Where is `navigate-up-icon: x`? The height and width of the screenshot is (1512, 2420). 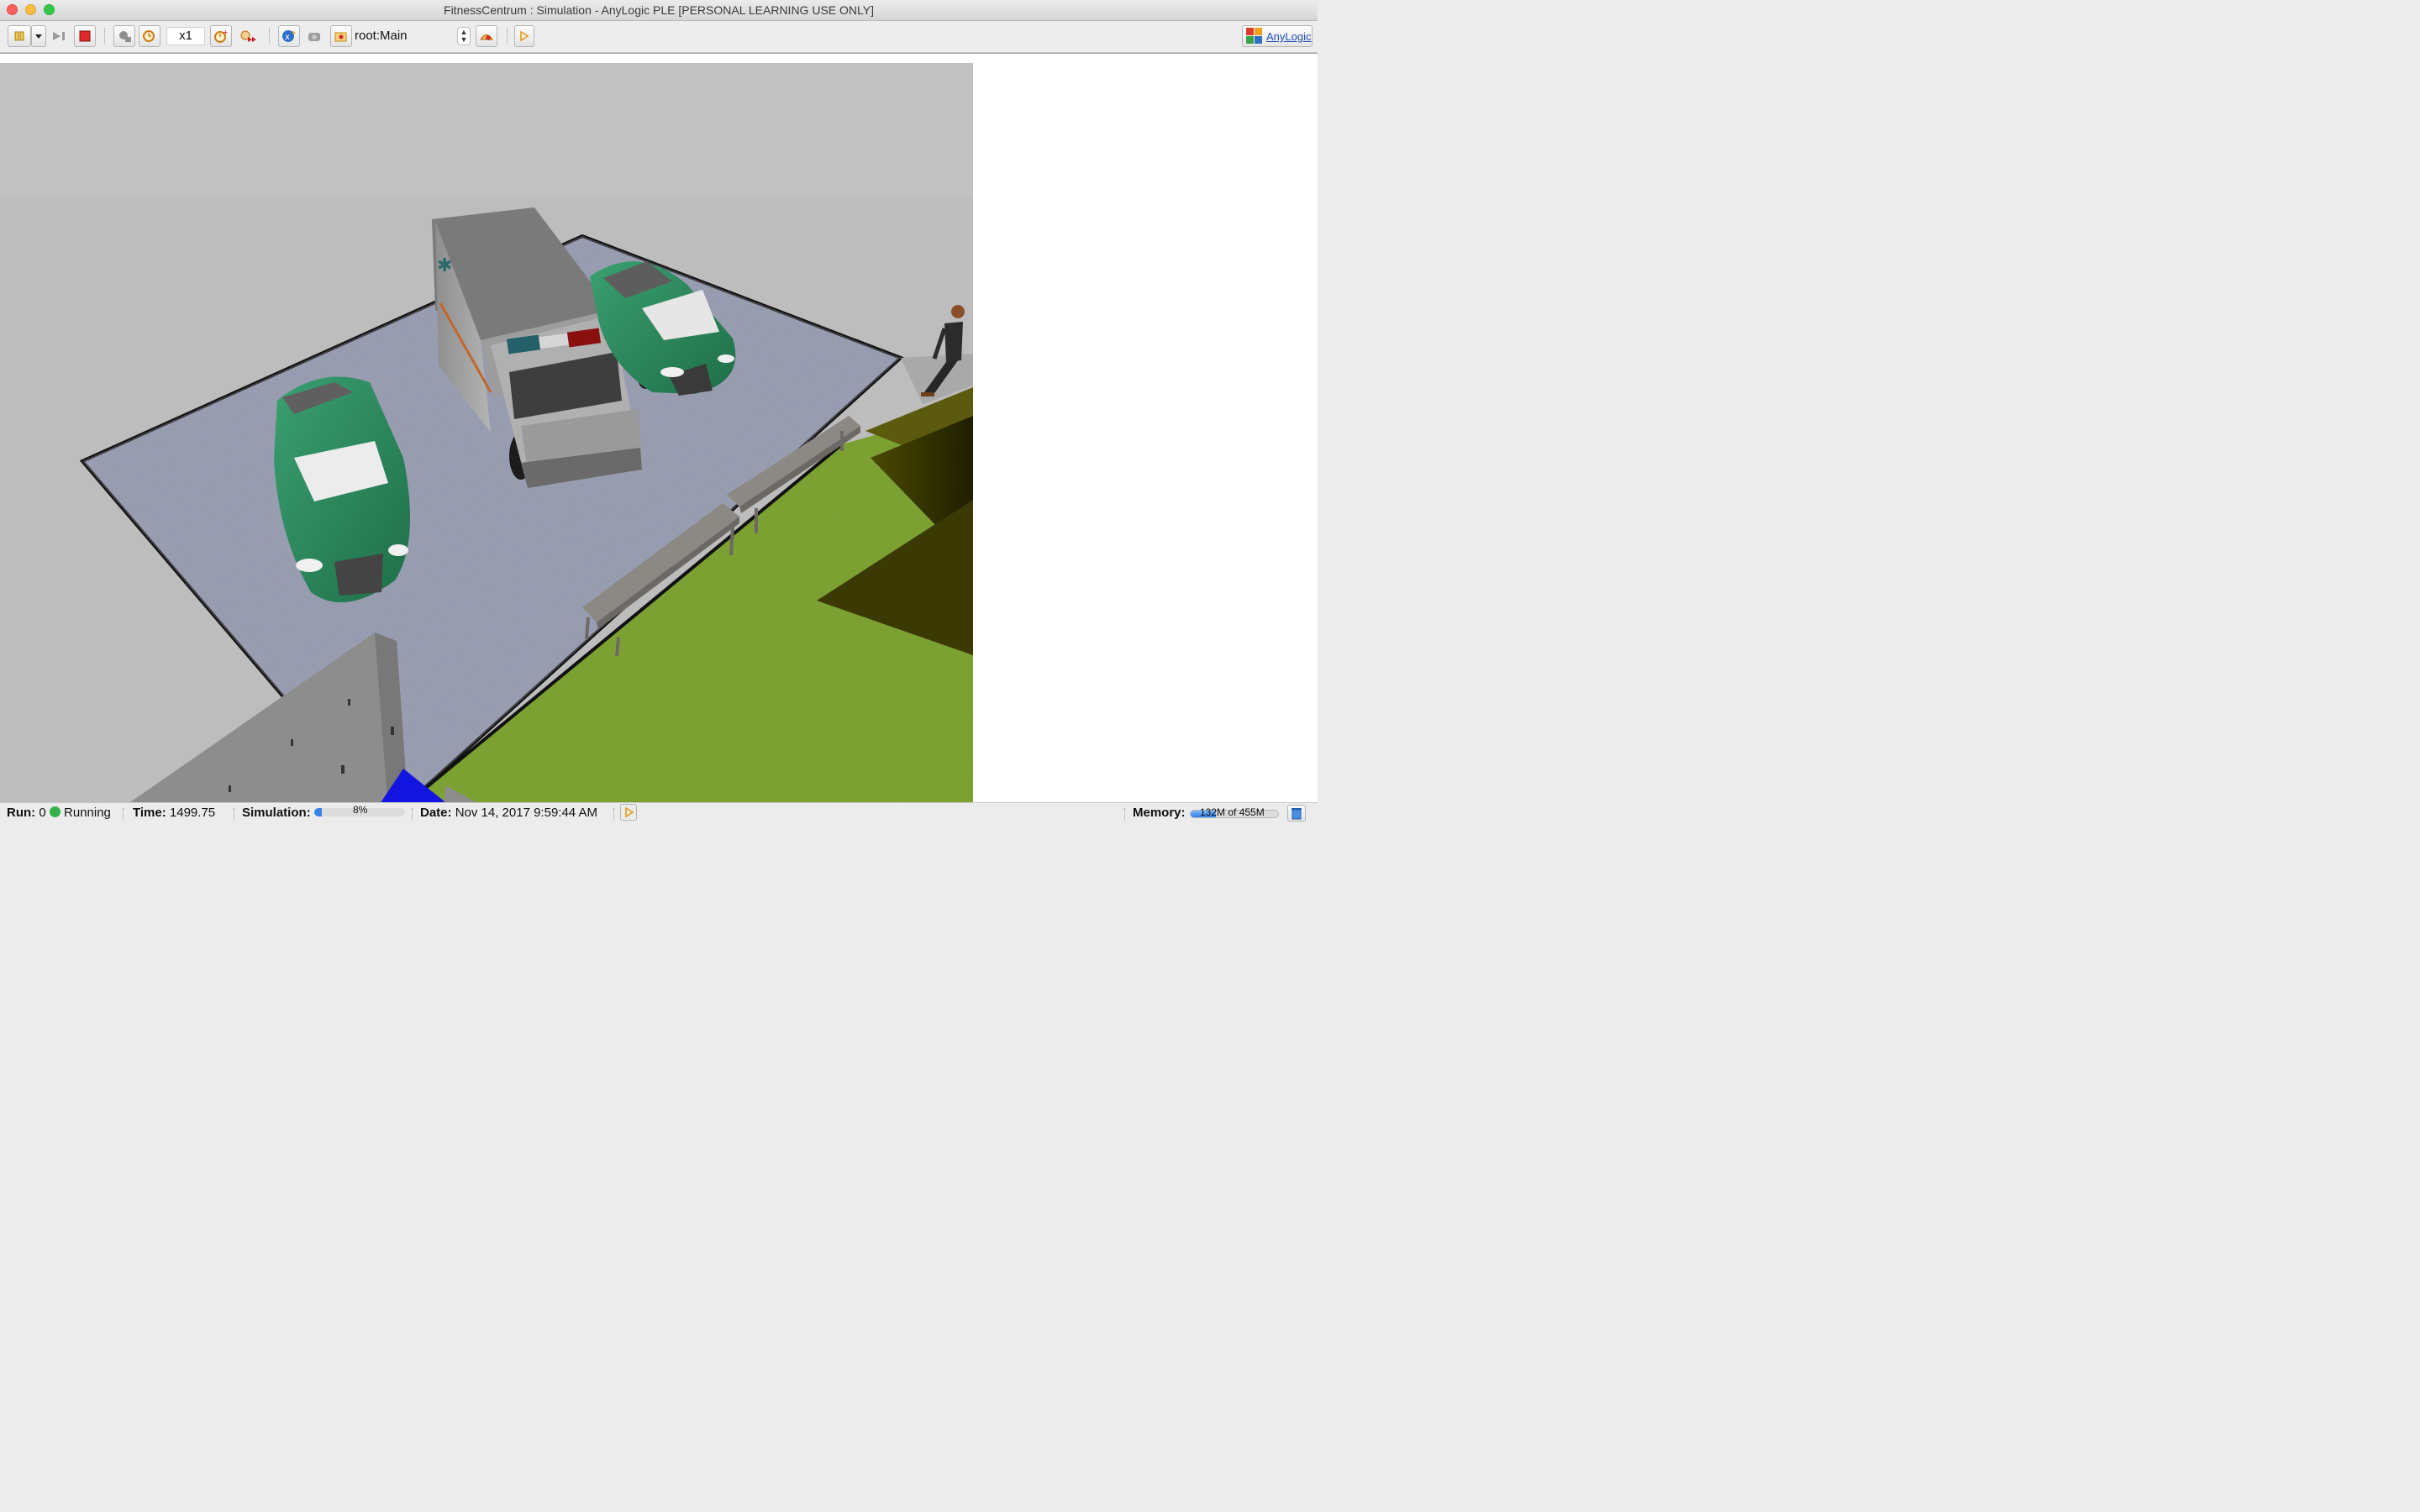
navigate-up-icon: x is located at coordinates (289, 36).